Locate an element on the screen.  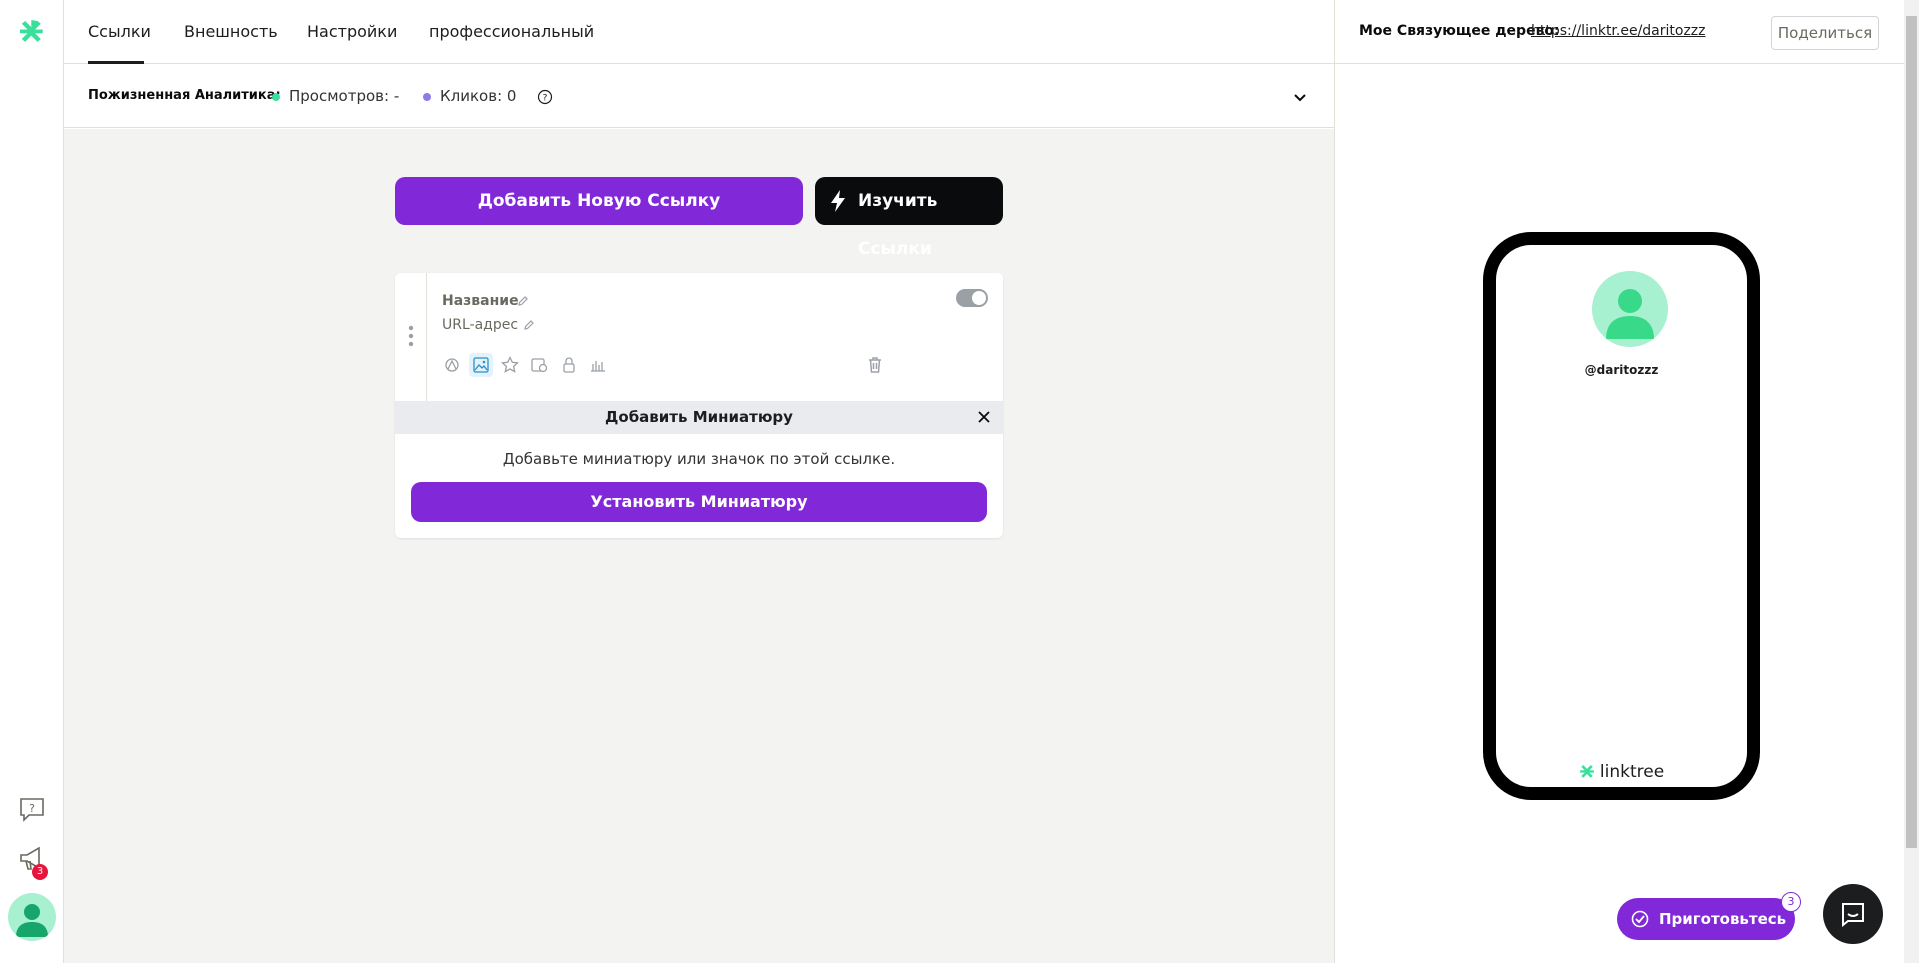
brand-wordmark: linktree is located at coordinates (1632, 772).